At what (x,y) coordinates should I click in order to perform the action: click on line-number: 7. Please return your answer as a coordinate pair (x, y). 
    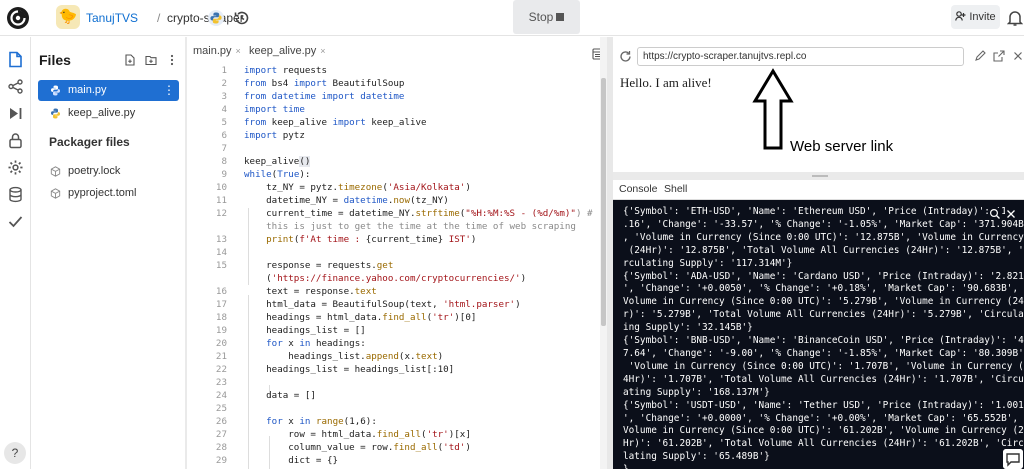
    Looking at the image, I should click on (224, 148).